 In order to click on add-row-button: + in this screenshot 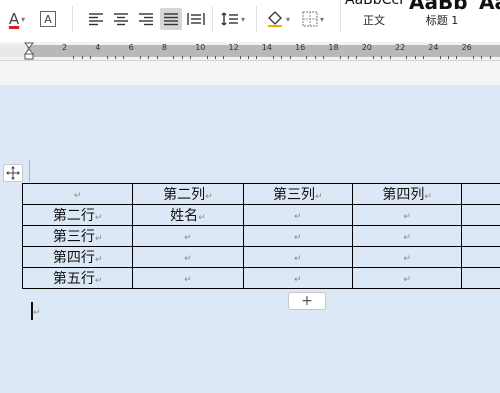, I will do `click(307, 301)`.